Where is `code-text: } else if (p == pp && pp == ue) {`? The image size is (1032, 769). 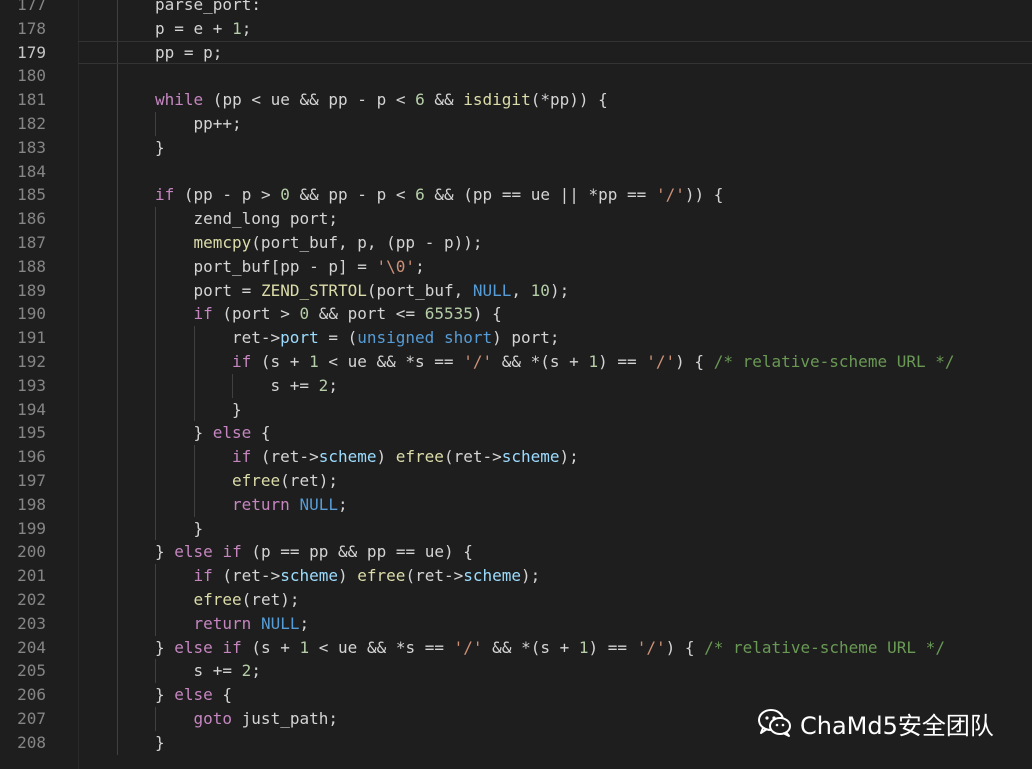 code-text: } else if (p == pp && pp == ue) { is located at coordinates (314, 552).